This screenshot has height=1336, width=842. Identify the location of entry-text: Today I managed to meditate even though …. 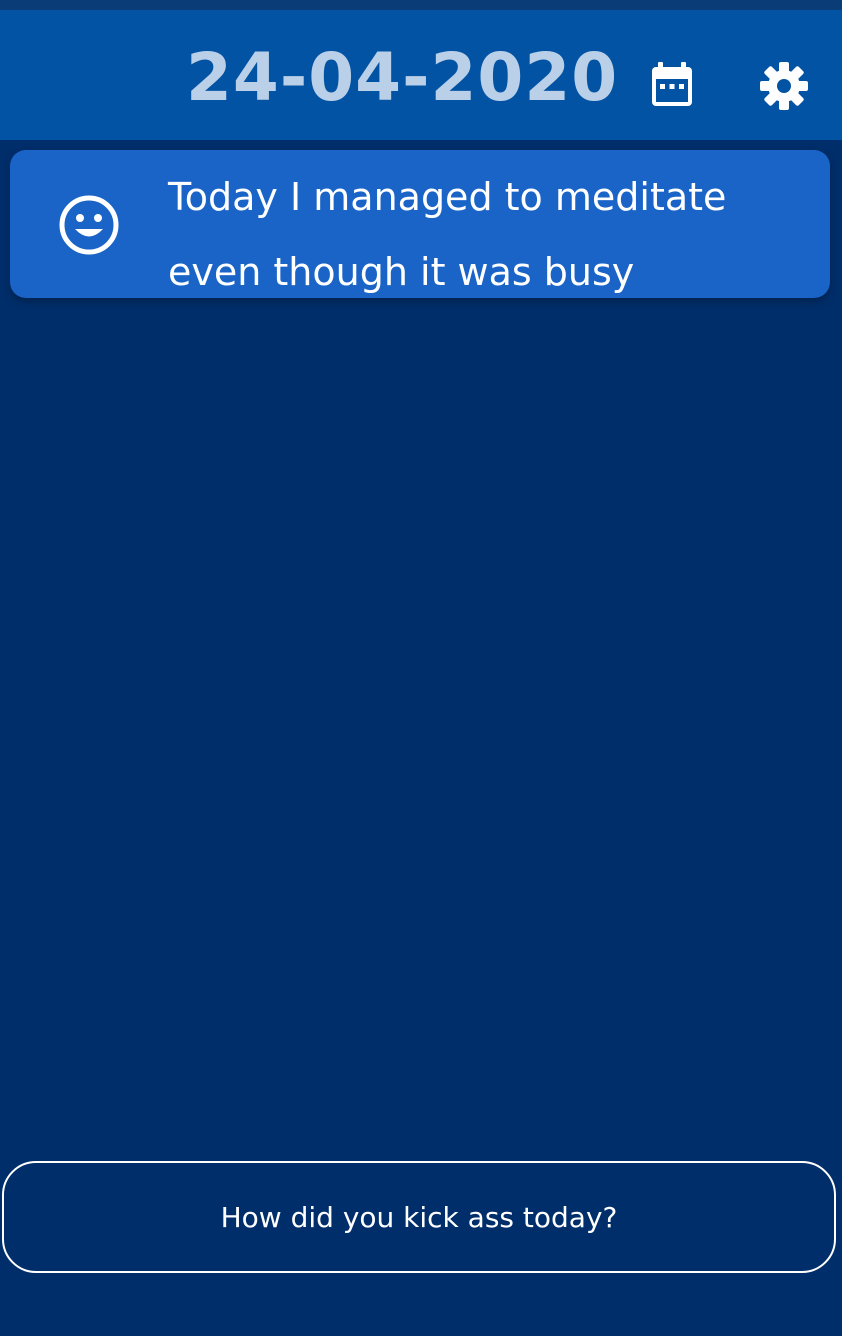
(447, 234).